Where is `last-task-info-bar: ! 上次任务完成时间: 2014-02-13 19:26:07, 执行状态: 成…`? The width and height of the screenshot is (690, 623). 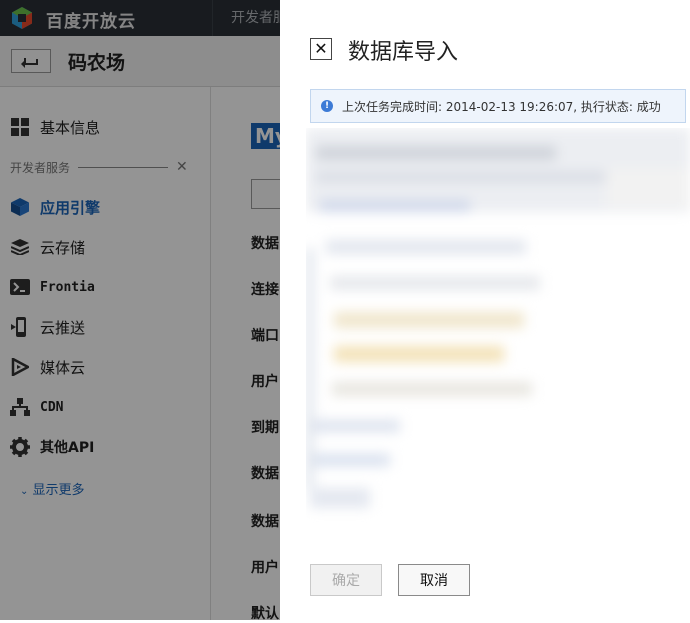
last-task-info-bar: ! 上次任务完成时间: 2014-02-13 19:26:07, 执行状态: 成… is located at coordinates (498, 106).